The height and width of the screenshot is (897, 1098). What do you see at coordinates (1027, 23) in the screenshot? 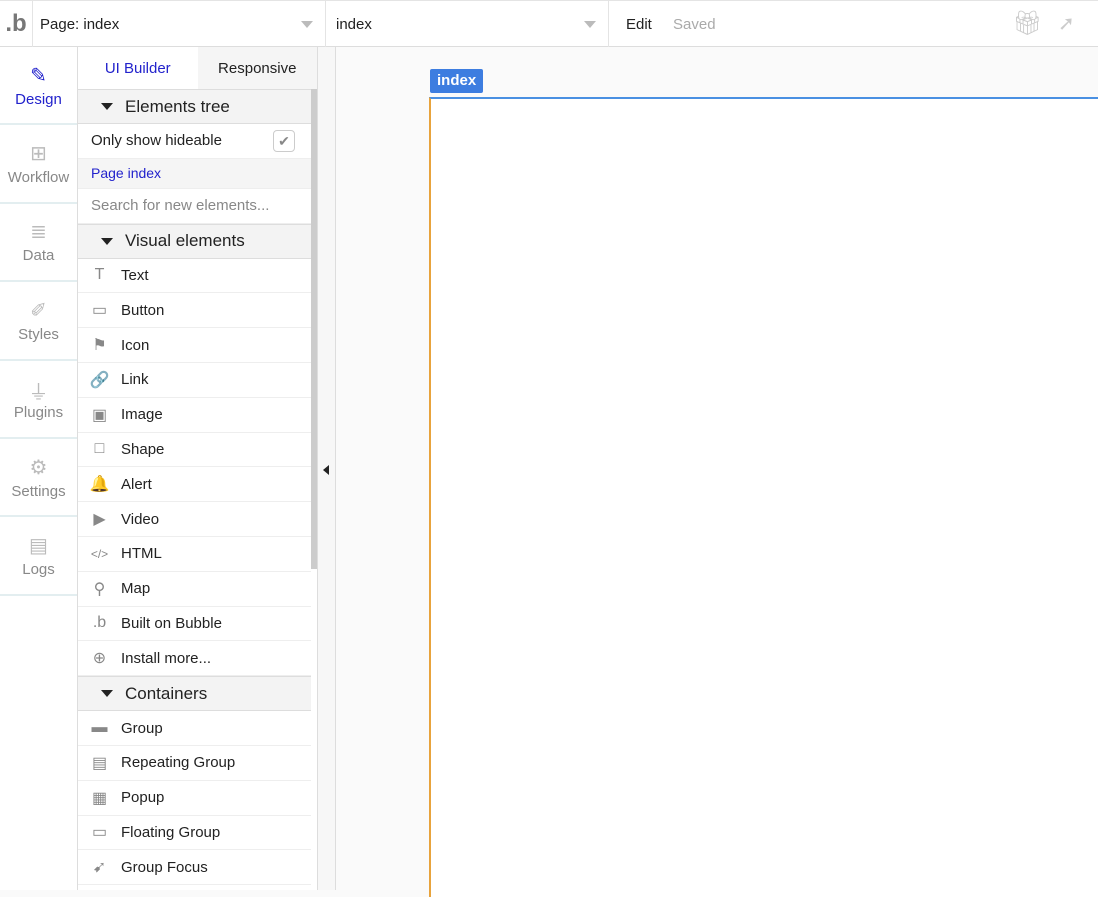
I see `gift-icon: 🎁︎` at bounding box center [1027, 23].